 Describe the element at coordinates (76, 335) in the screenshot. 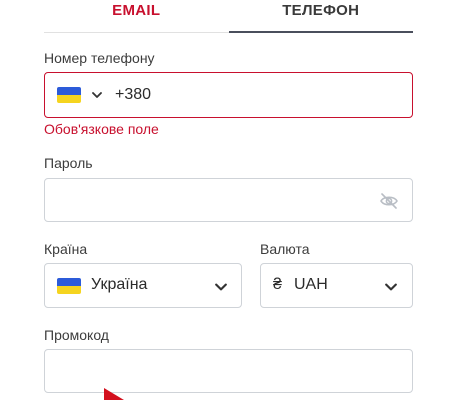

I see `promo-label: Промокод` at that location.